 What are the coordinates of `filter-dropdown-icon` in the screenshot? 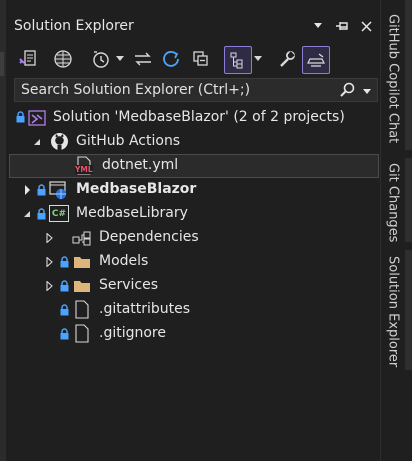 It's located at (120, 59).